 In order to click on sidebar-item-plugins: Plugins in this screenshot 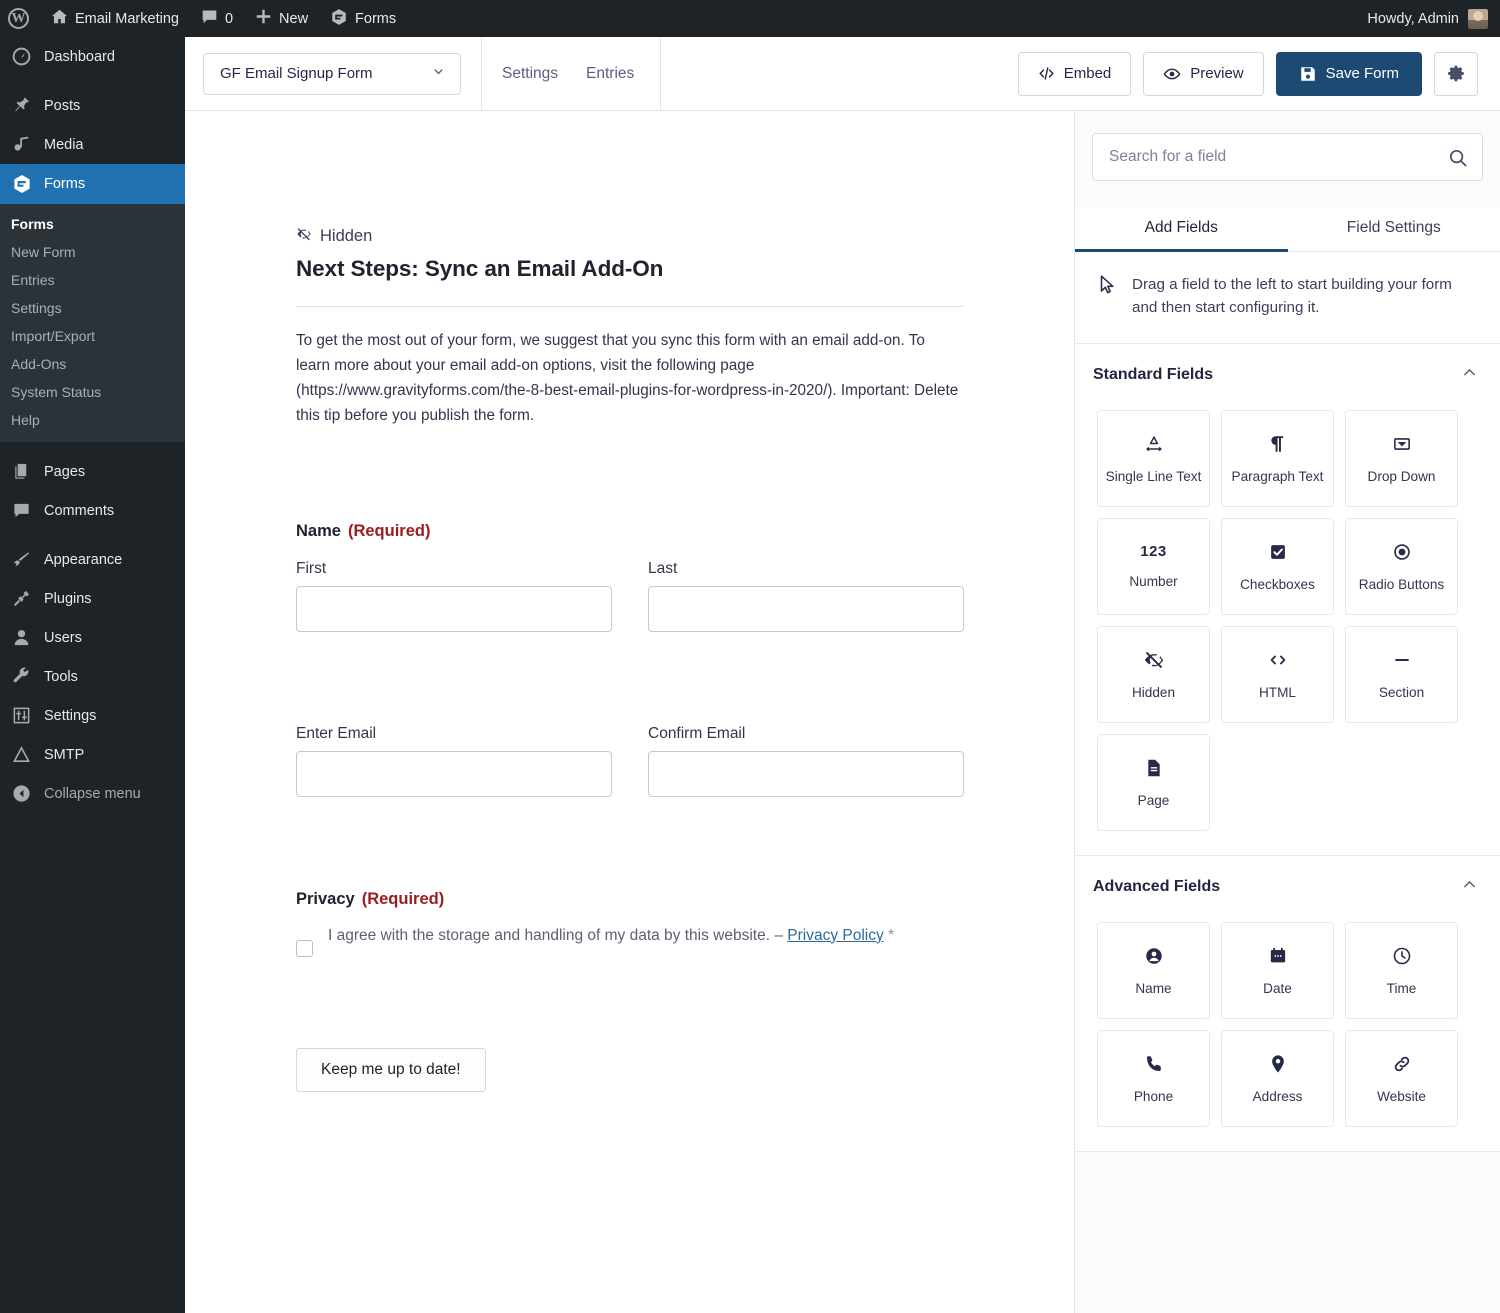, I will do `click(92, 598)`.